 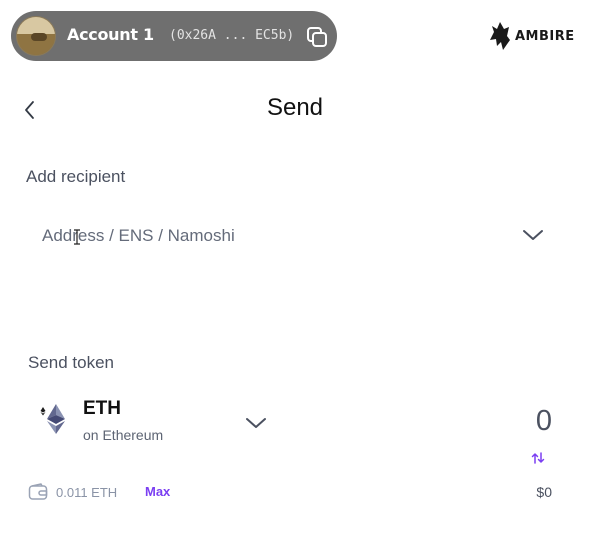 I want to click on token-symbol: ETH, so click(x=102, y=408).